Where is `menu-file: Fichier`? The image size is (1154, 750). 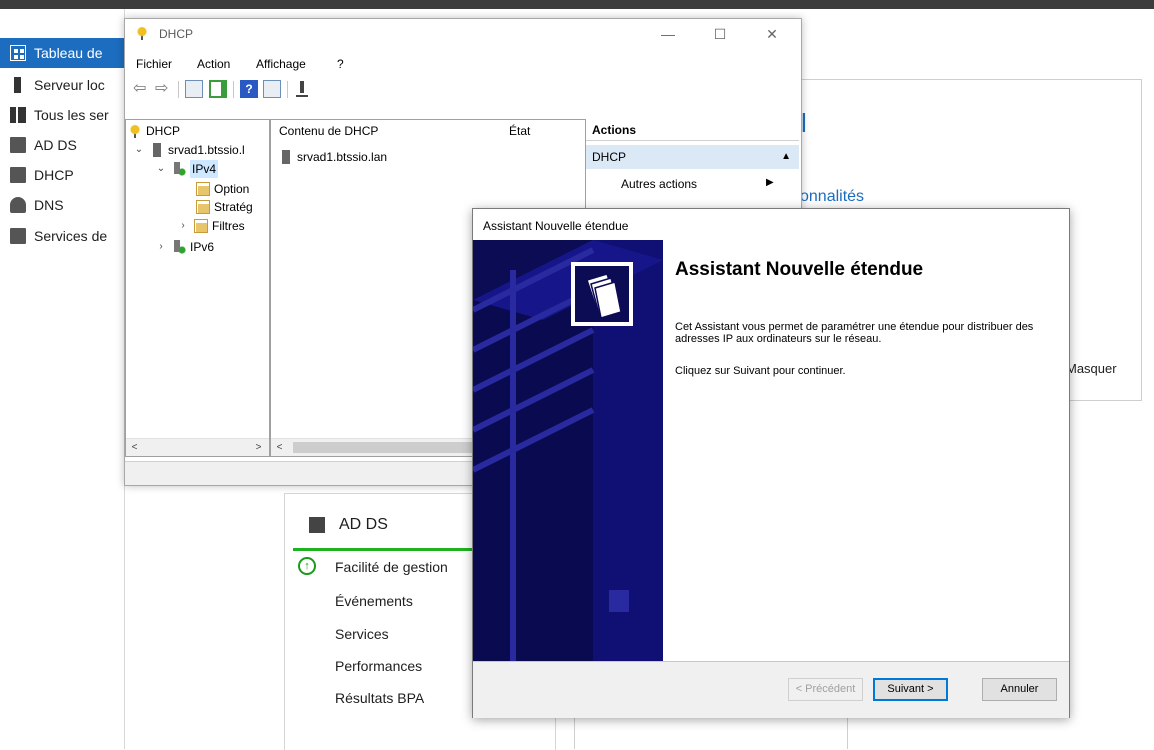 menu-file: Fichier is located at coordinates (154, 64).